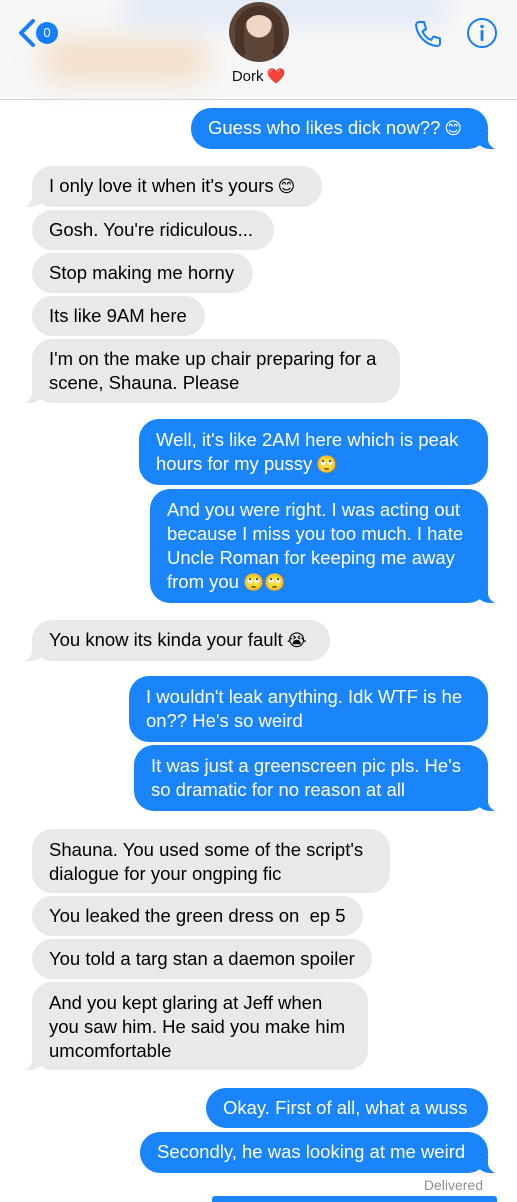 Image resolution: width=517 pixels, height=1202 pixels. I want to click on incoming-message: You know its kinda your fault 😭, so click(176, 640).